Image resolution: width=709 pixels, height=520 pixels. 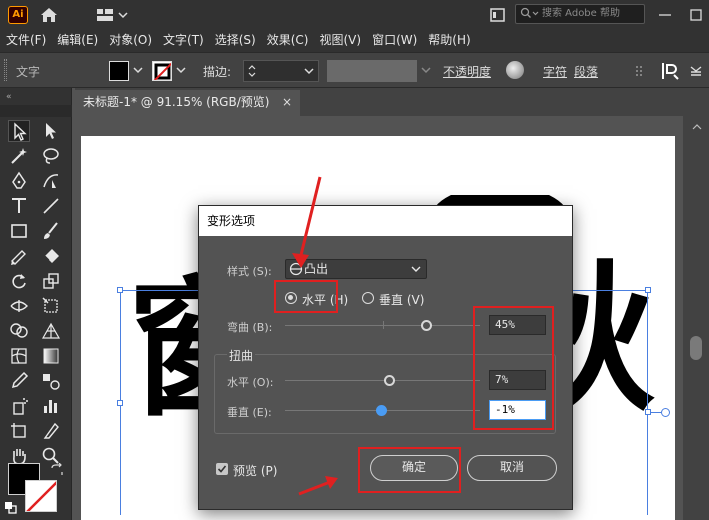 What do you see at coordinates (181, 71) in the screenshot?
I see `stroke-dropdown-icon` at bounding box center [181, 71].